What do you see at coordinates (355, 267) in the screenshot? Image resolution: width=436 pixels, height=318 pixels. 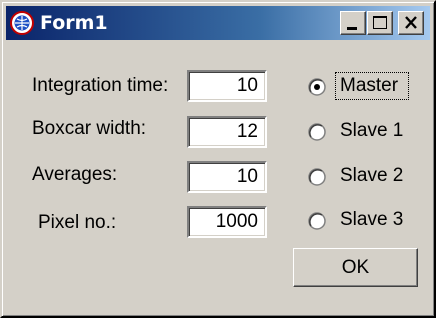 I see `ok-button: OK` at bounding box center [355, 267].